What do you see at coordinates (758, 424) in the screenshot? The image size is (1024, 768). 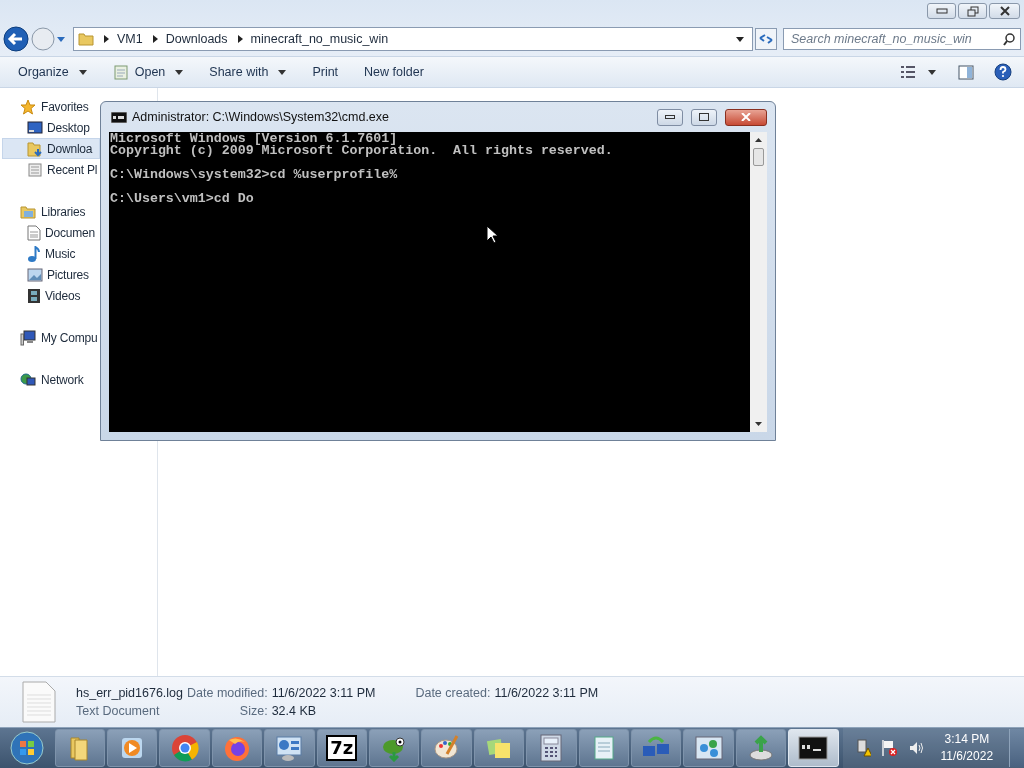 I see `scroll-down-icon` at bounding box center [758, 424].